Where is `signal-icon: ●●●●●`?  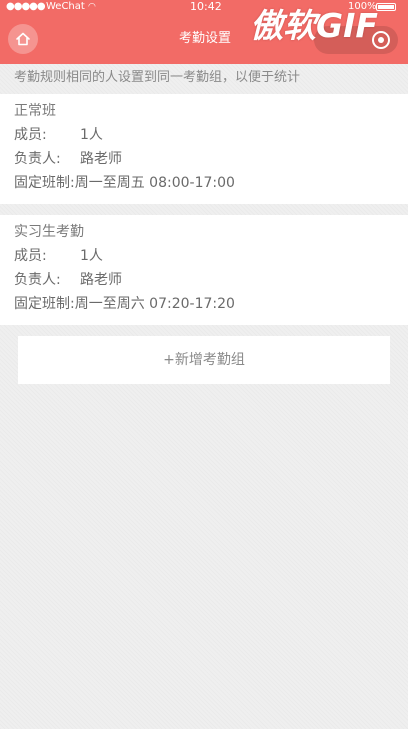
signal-icon: ●●●●● is located at coordinates (26, 6).